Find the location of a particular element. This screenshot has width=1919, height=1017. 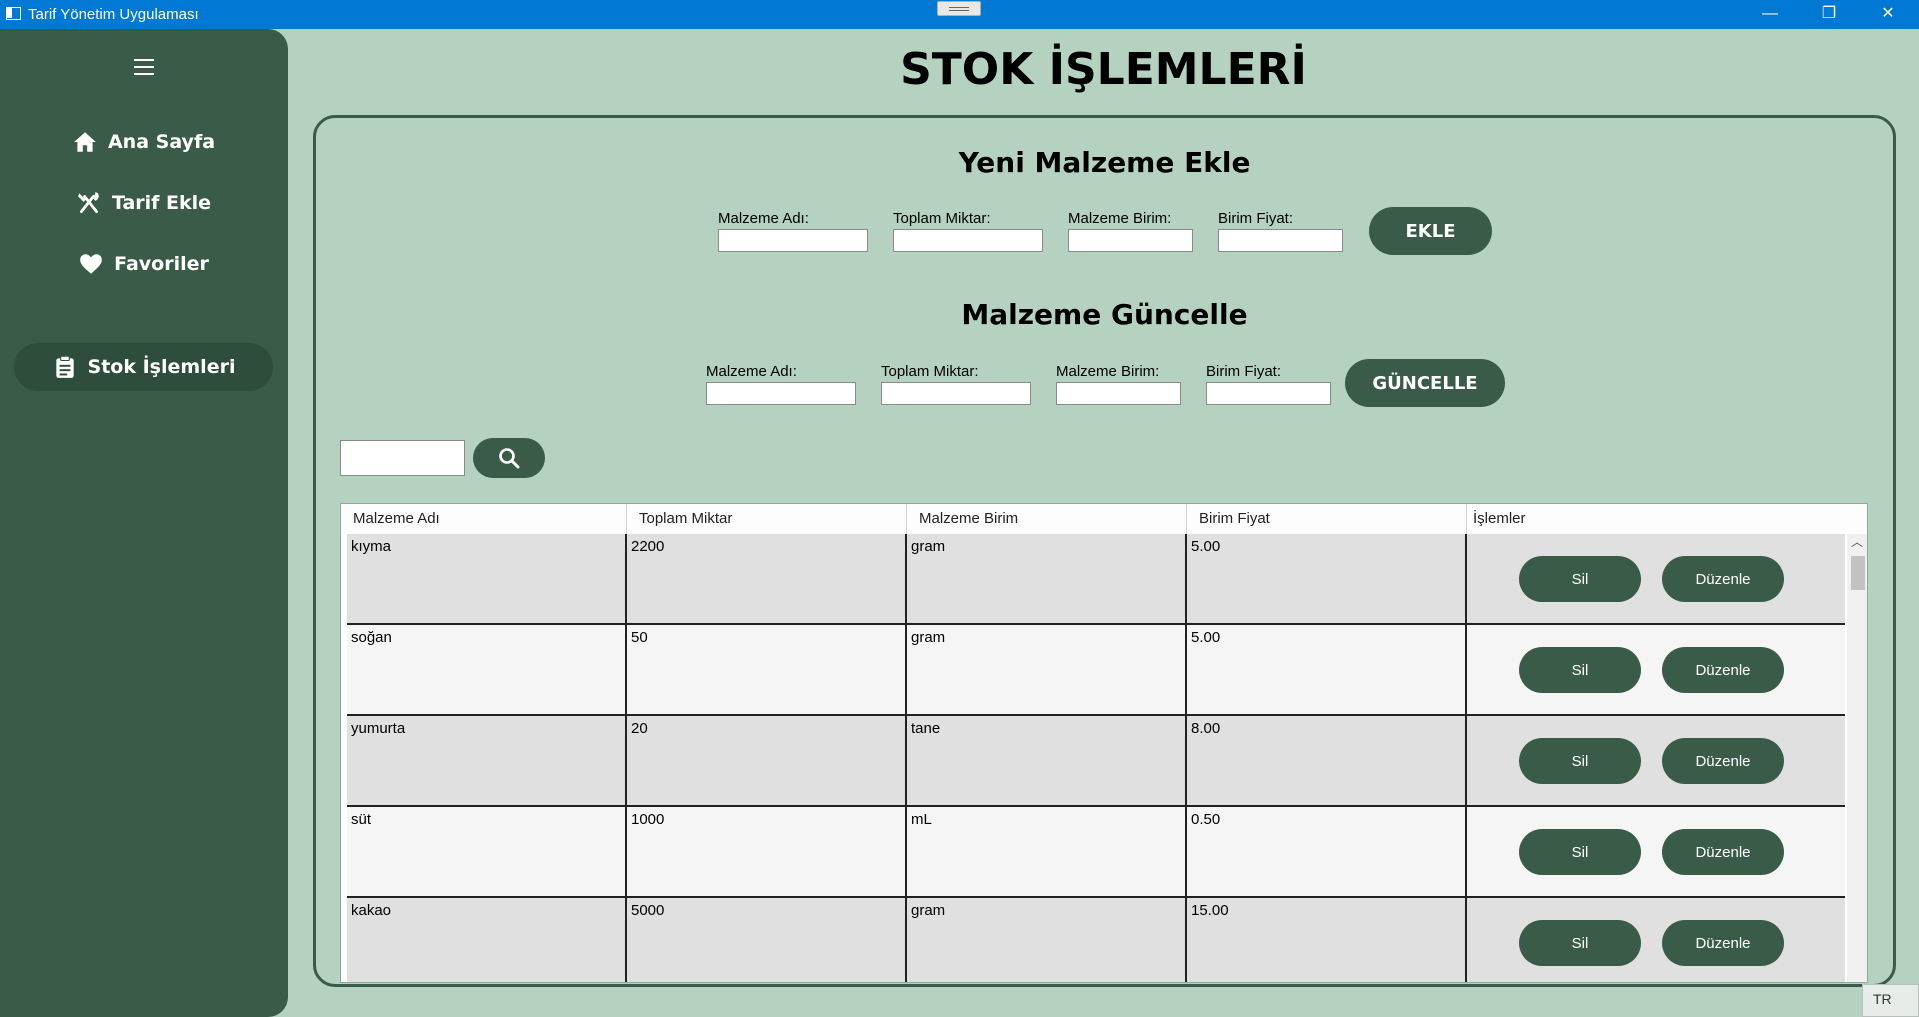

restore-button: ❐ is located at coordinates (1829, 14).